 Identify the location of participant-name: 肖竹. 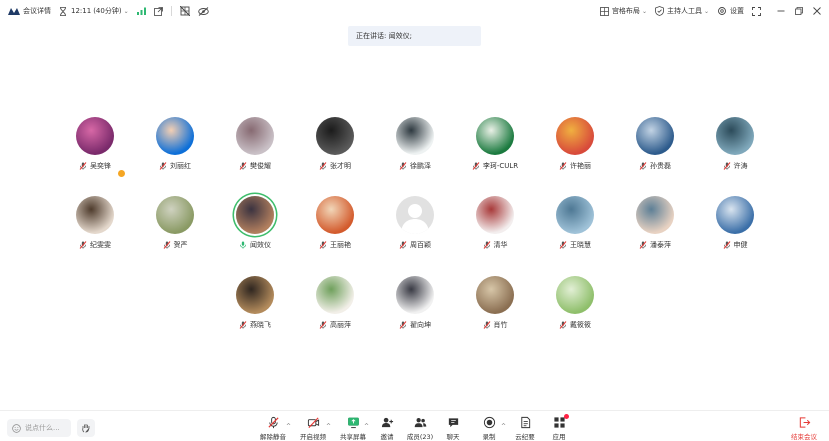
(500, 325).